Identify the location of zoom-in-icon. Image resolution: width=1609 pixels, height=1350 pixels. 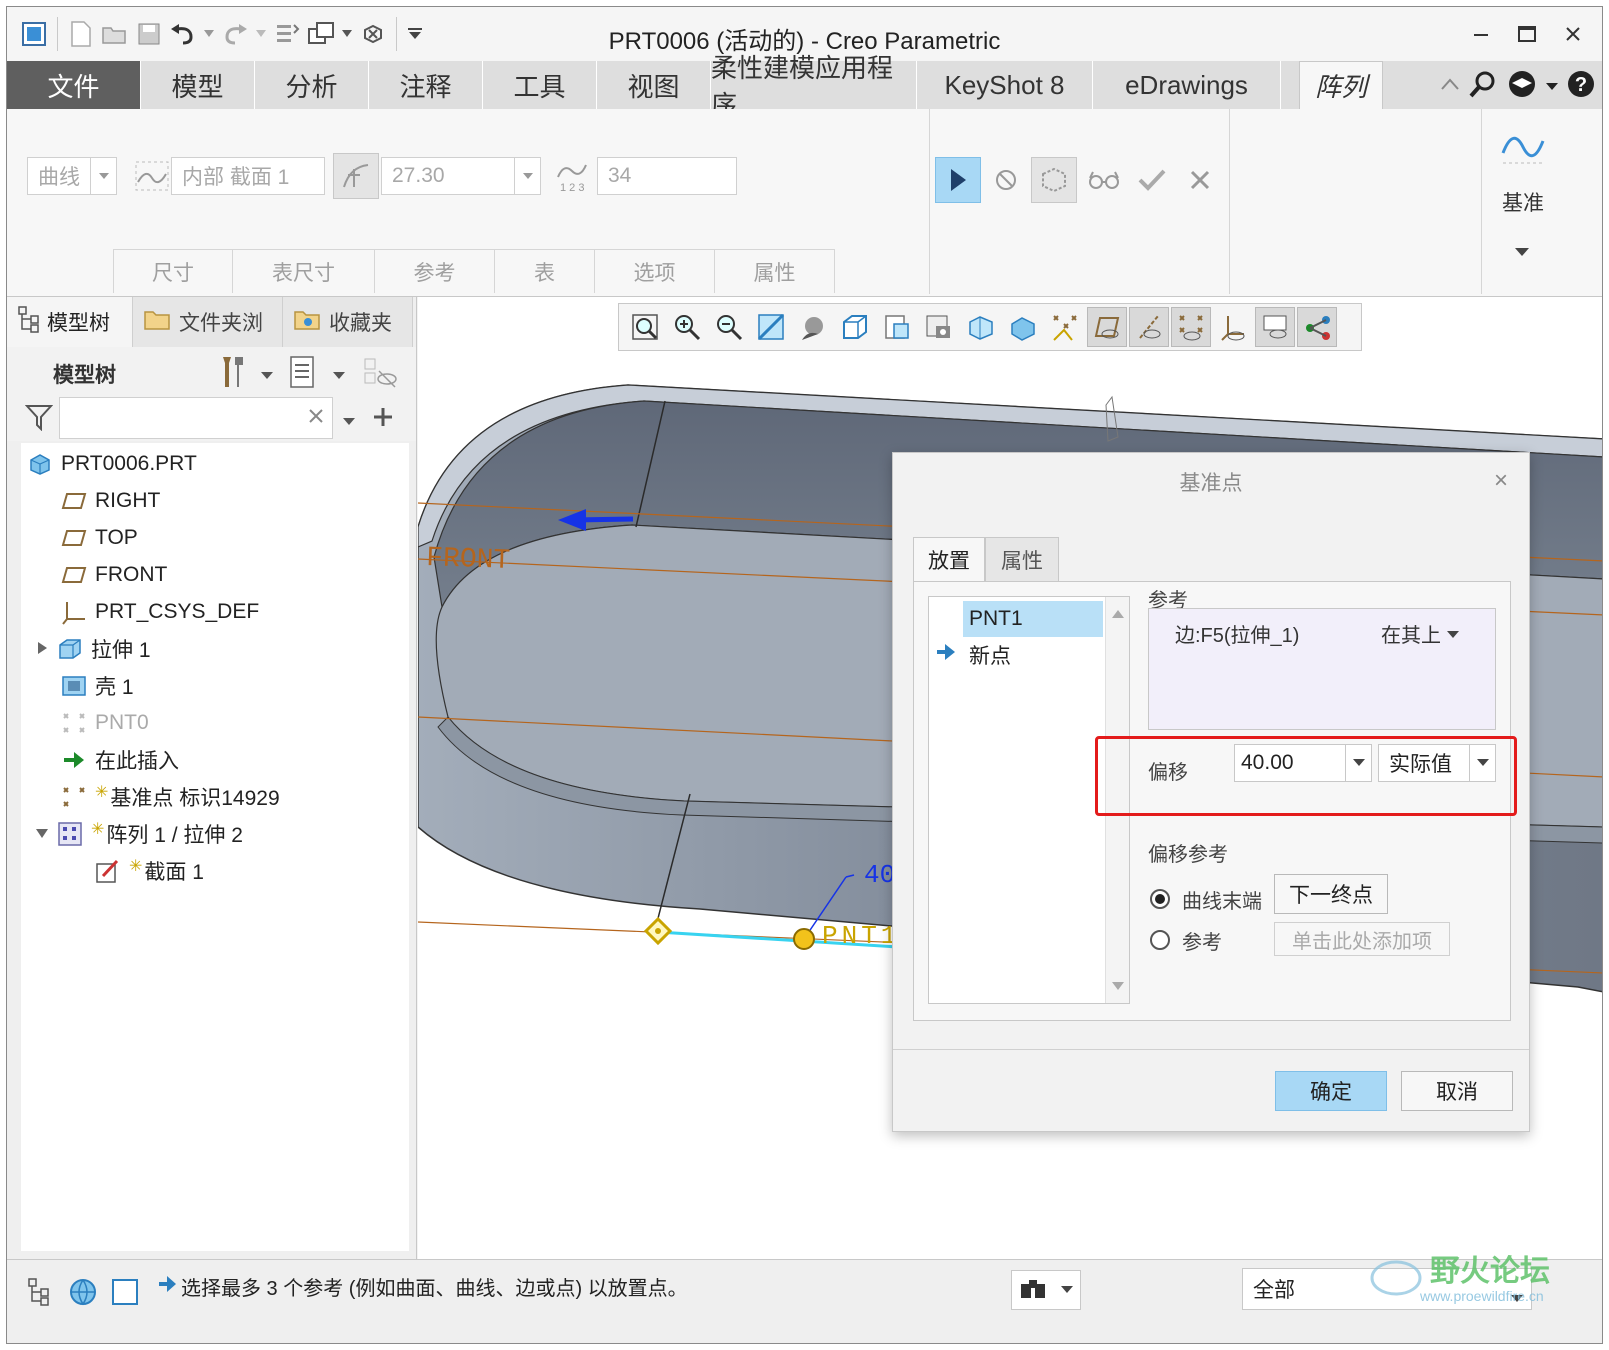
(687, 327).